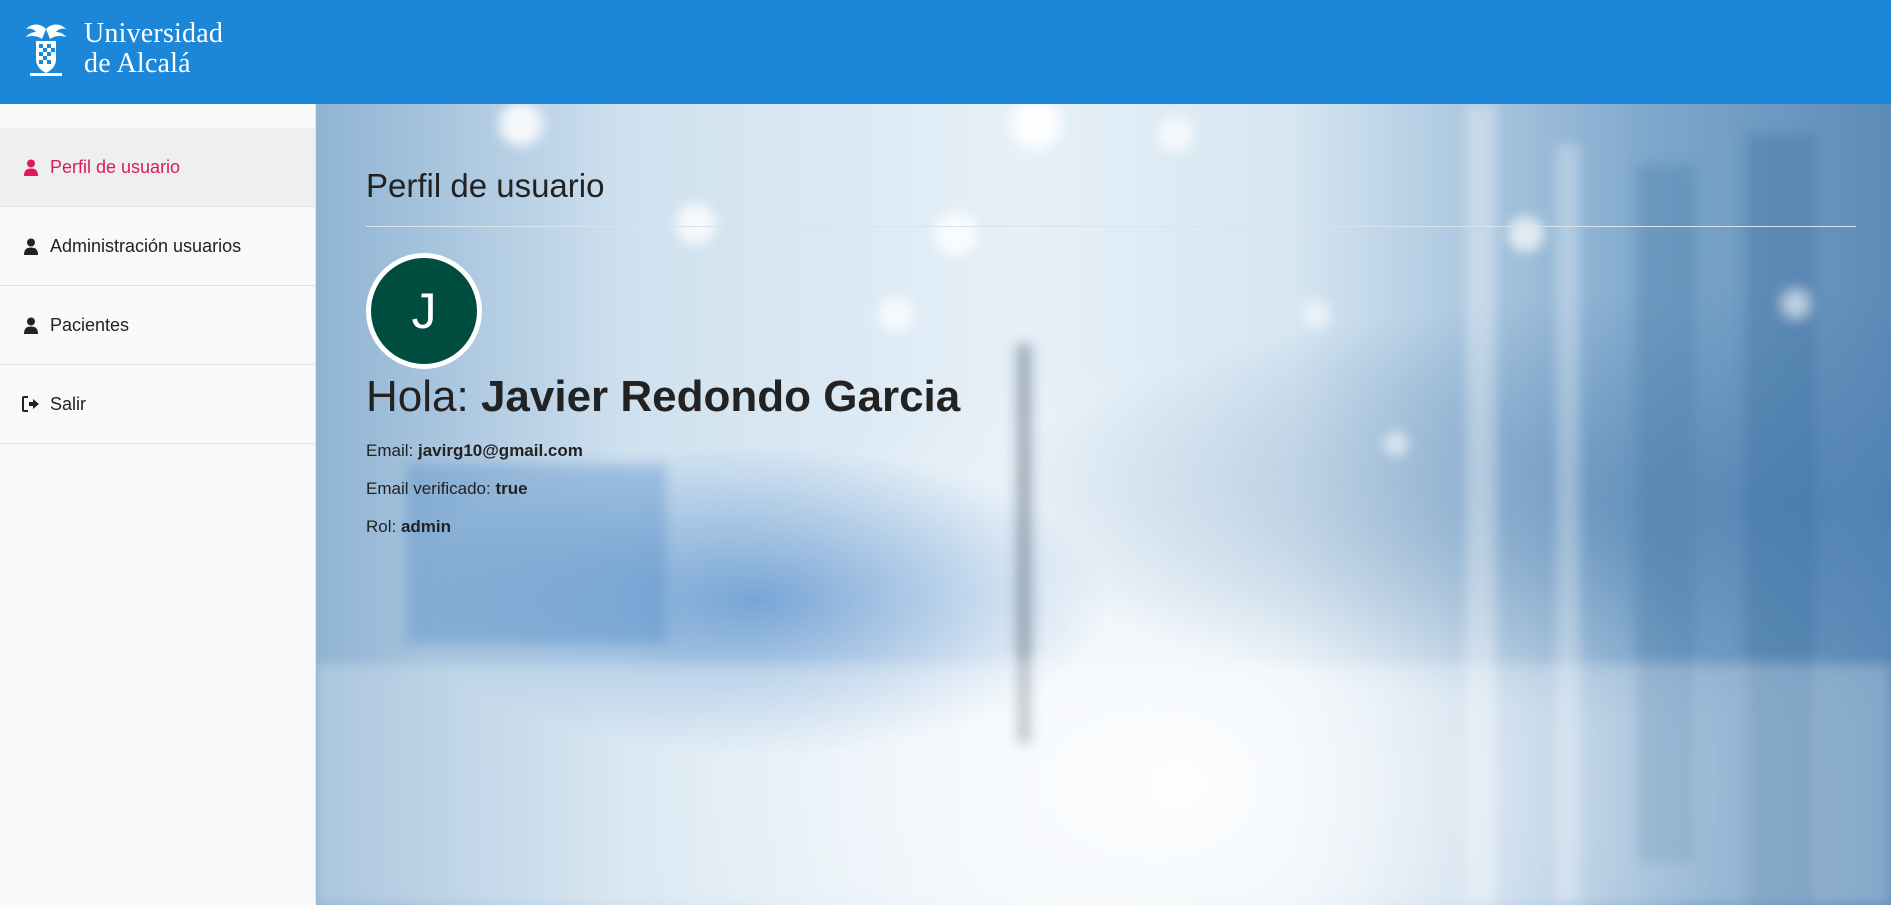 The height and width of the screenshot is (905, 1891). I want to click on email-value: javirg10@gmail.com, so click(500, 450).